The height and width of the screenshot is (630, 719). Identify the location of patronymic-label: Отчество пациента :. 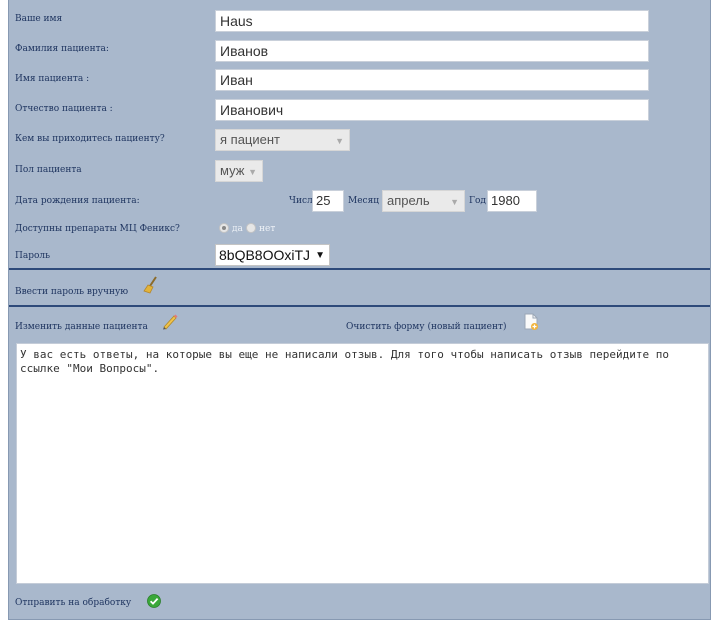
(64, 109).